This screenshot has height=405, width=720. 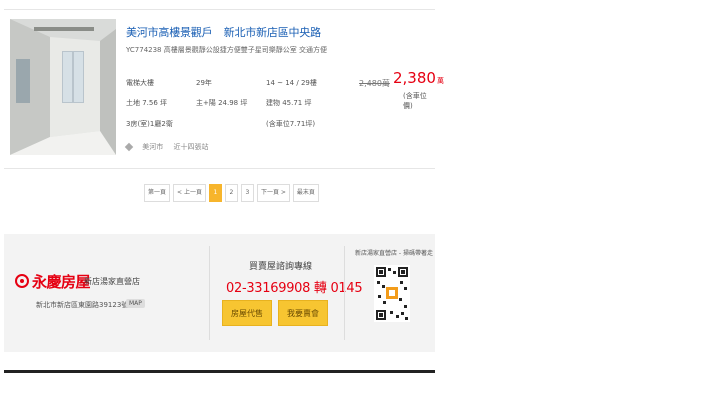 What do you see at coordinates (112, 281) in the screenshot?
I see `branch-name: 新店湯家直營店` at bounding box center [112, 281].